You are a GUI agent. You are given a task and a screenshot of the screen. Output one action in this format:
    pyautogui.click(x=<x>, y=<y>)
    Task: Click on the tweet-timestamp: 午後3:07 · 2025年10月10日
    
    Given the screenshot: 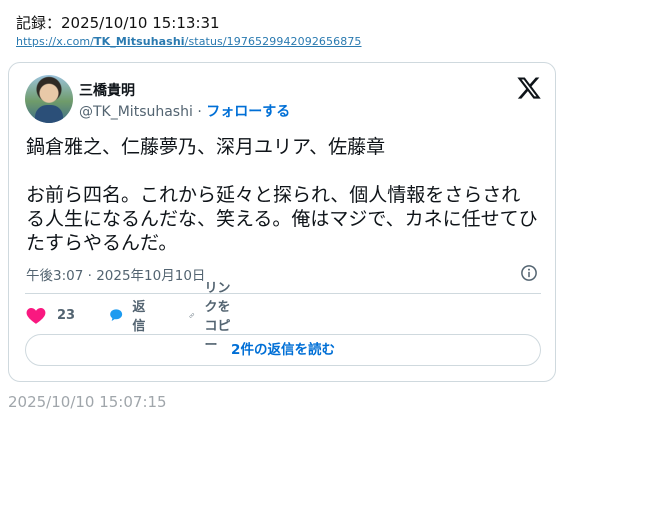 What is the action you would take?
    pyautogui.click(x=115, y=274)
    